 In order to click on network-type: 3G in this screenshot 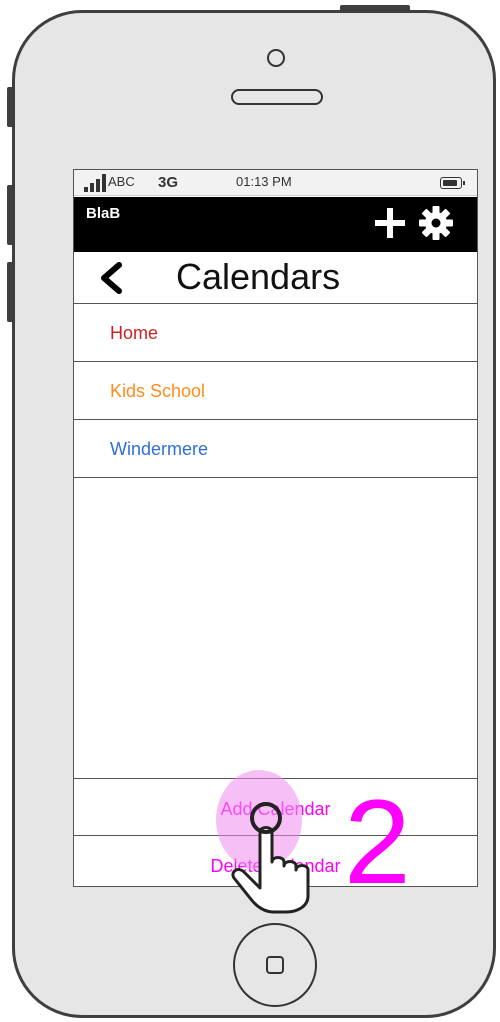, I will do `click(168, 182)`.